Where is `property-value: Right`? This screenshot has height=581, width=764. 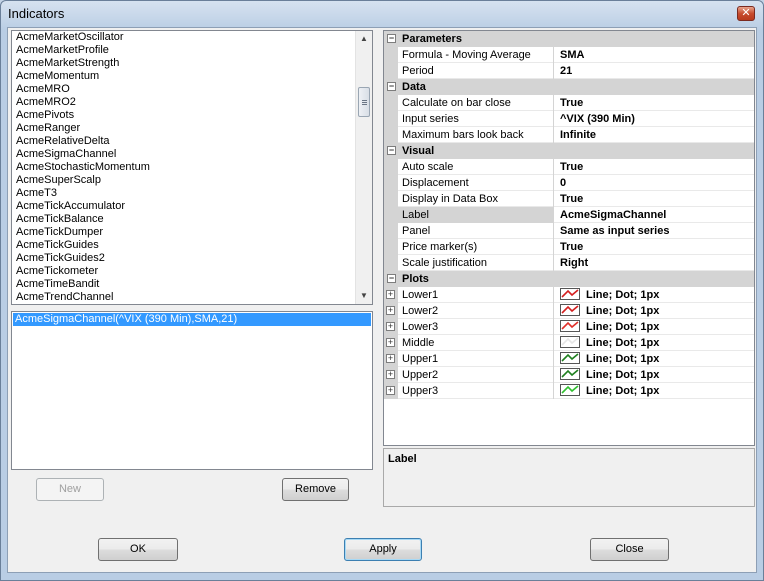 property-value: Right is located at coordinates (654, 263).